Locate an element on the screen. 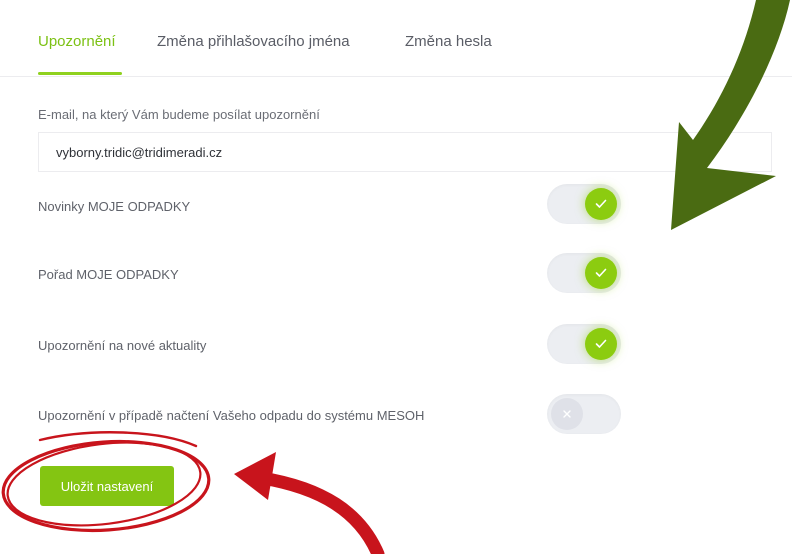 This screenshot has width=792, height=554. toggle-updates is located at coordinates (584, 344).